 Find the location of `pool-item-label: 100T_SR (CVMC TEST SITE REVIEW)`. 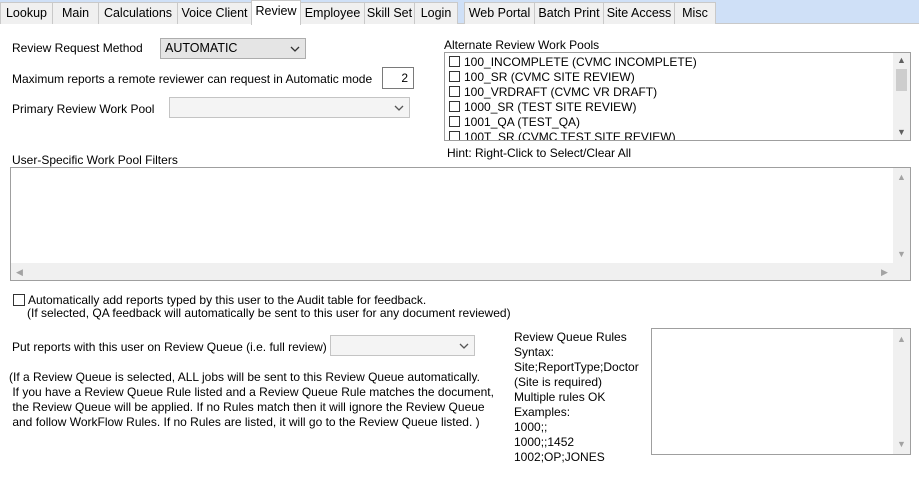

pool-item-label: 100T_SR (CVMC TEST SITE REVIEW) is located at coordinates (570, 135).